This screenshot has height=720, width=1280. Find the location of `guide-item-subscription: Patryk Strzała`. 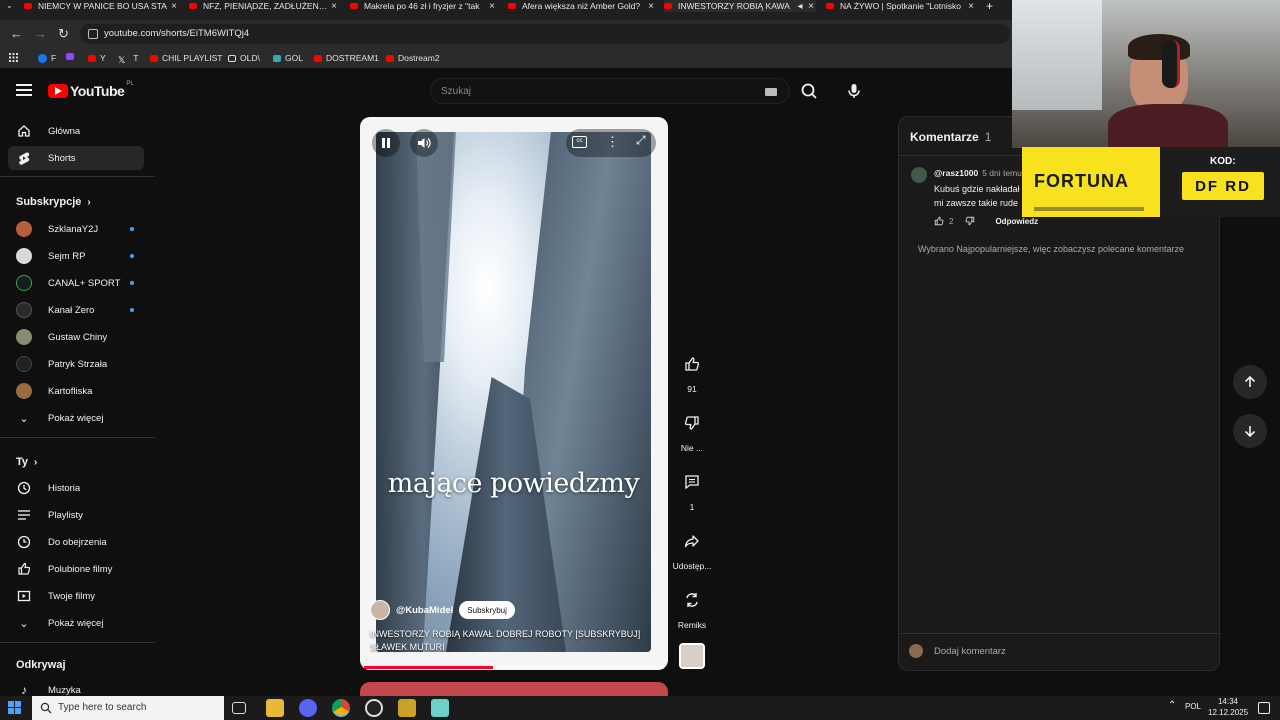

guide-item-subscription: Patryk Strzała is located at coordinates (76, 364).